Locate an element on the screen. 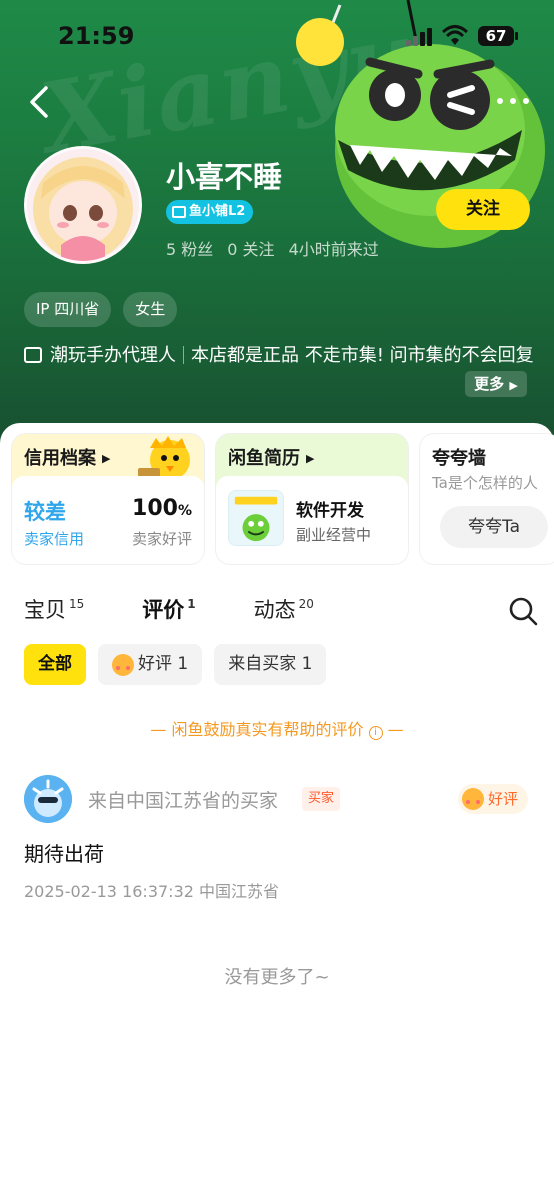  avatar-illustration is located at coordinates (83, 205).